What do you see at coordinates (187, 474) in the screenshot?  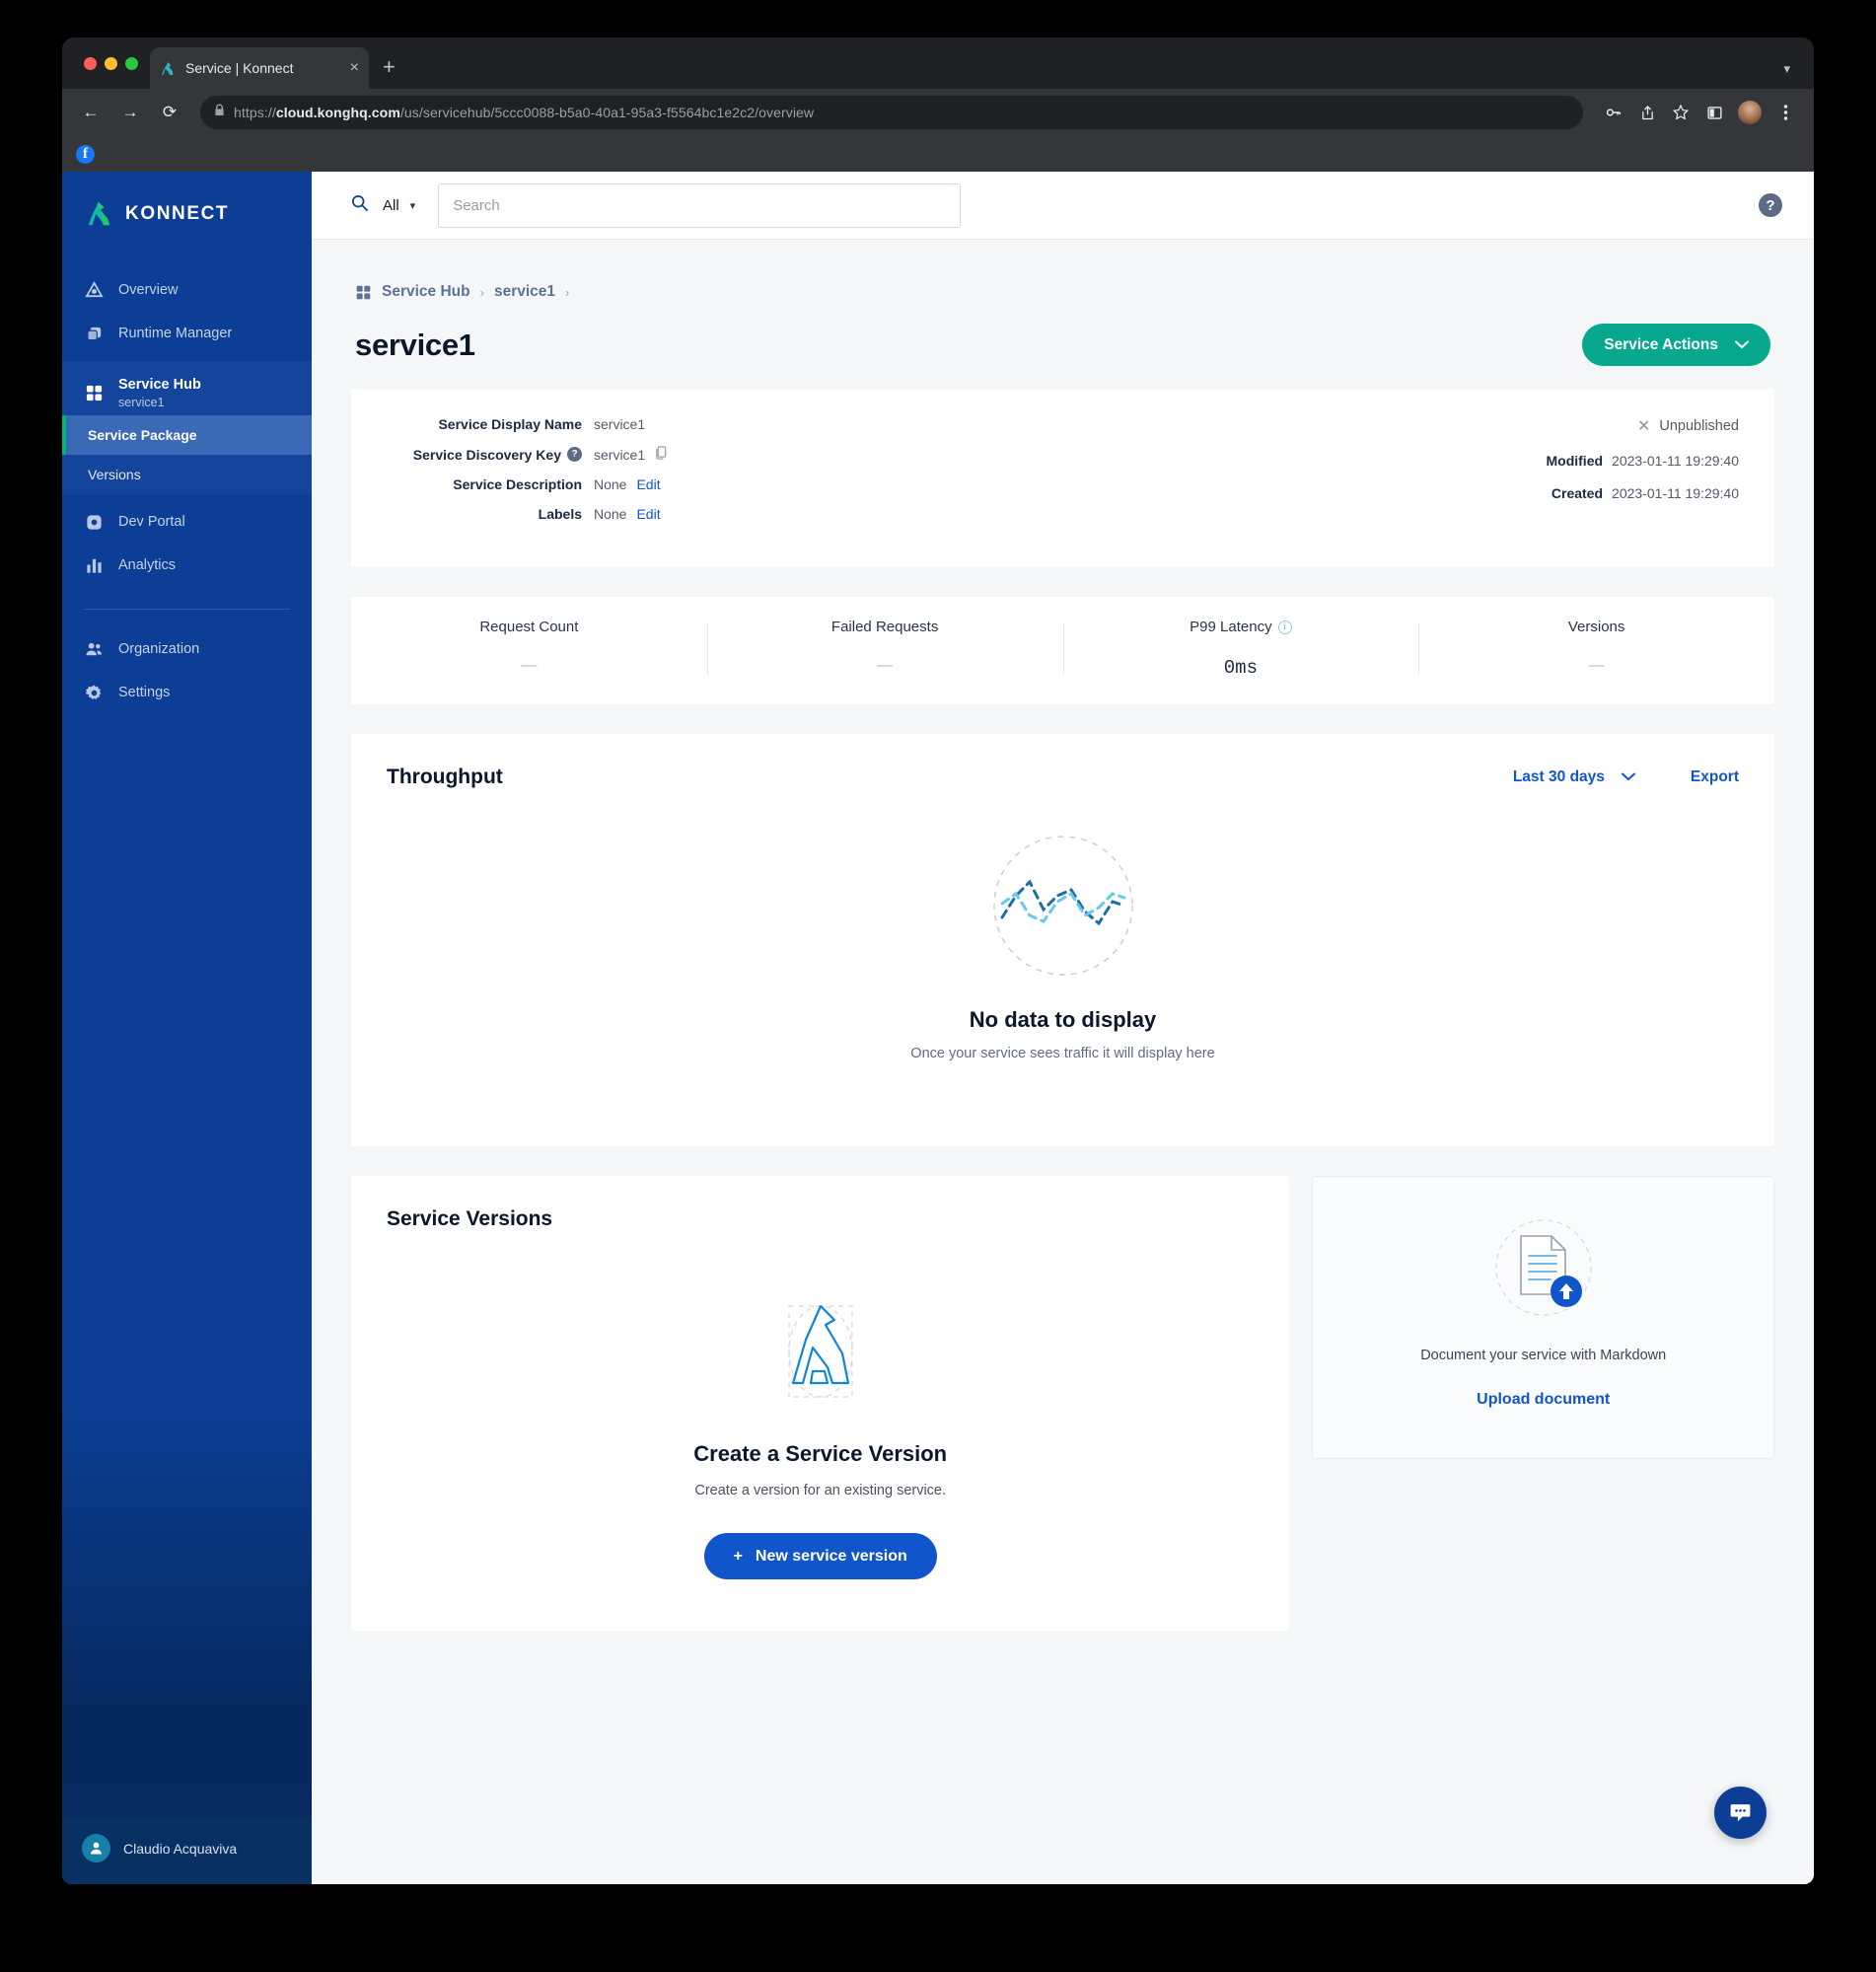 I see `sidebar-item-versions: Versions` at bounding box center [187, 474].